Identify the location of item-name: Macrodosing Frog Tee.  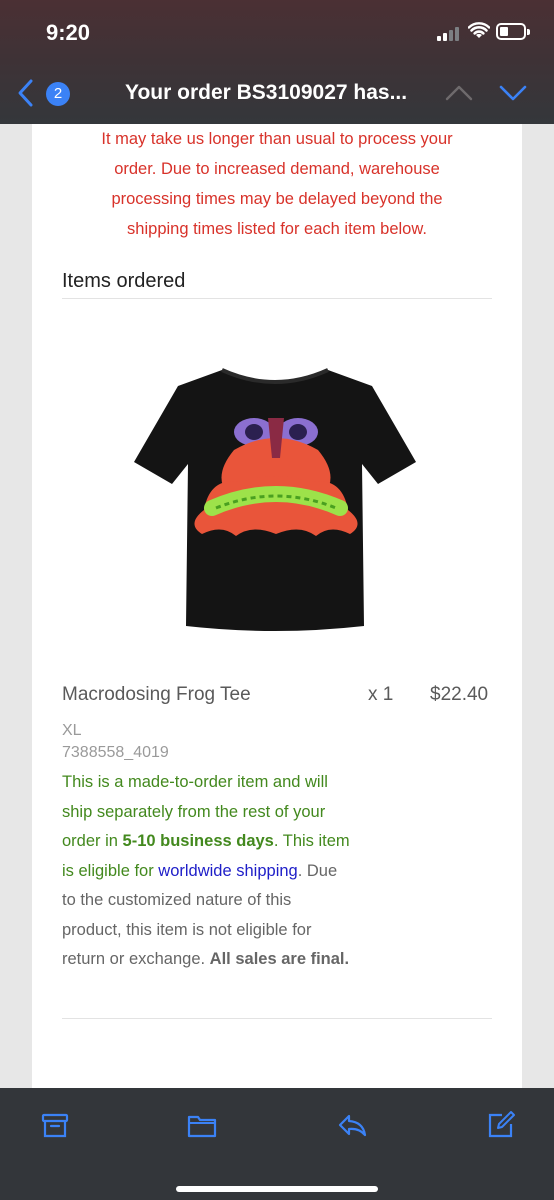
(156, 694).